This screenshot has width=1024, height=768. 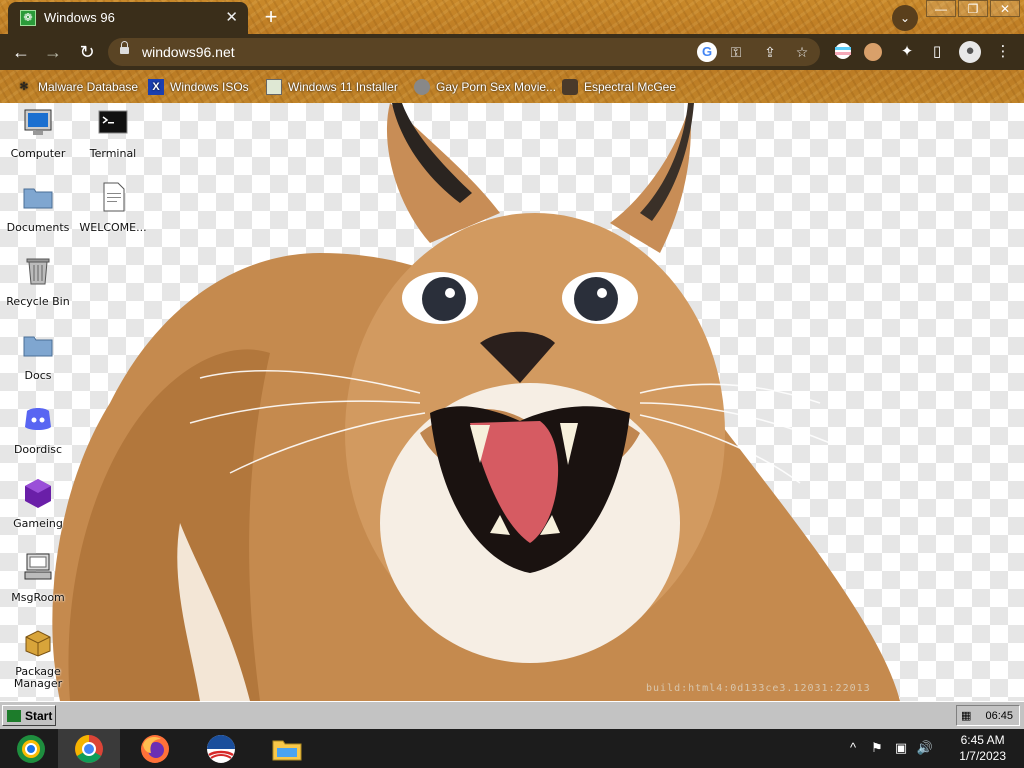 What do you see at coordinates (114, 197) in the screenshot?
I see `document-icon` at bounding box center [114, 197].